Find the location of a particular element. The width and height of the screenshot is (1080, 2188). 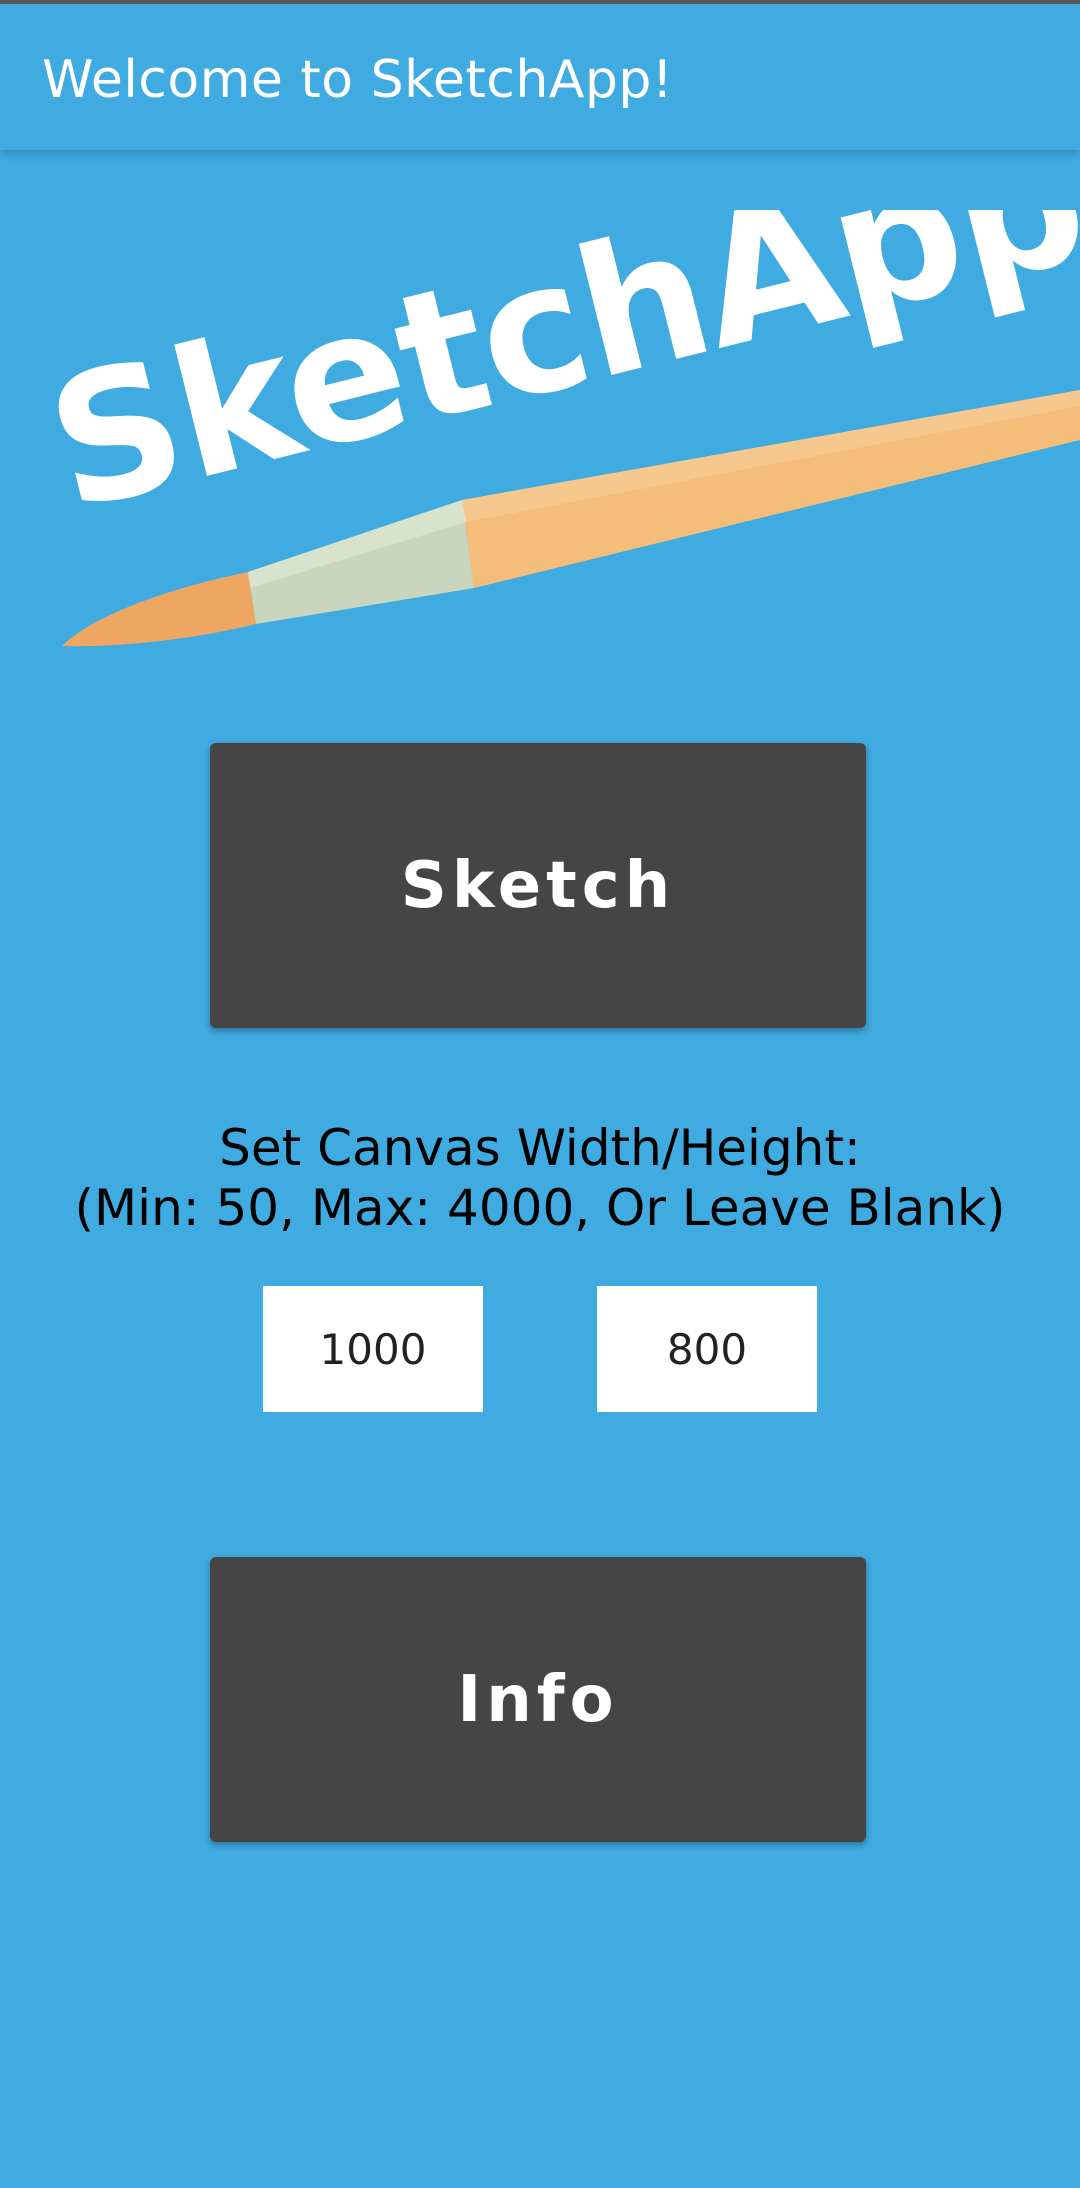

canvas-size-label-line2: (Min: 50, Max: 4000, Or Leave Blank) is located at coordinates (540, 1208).